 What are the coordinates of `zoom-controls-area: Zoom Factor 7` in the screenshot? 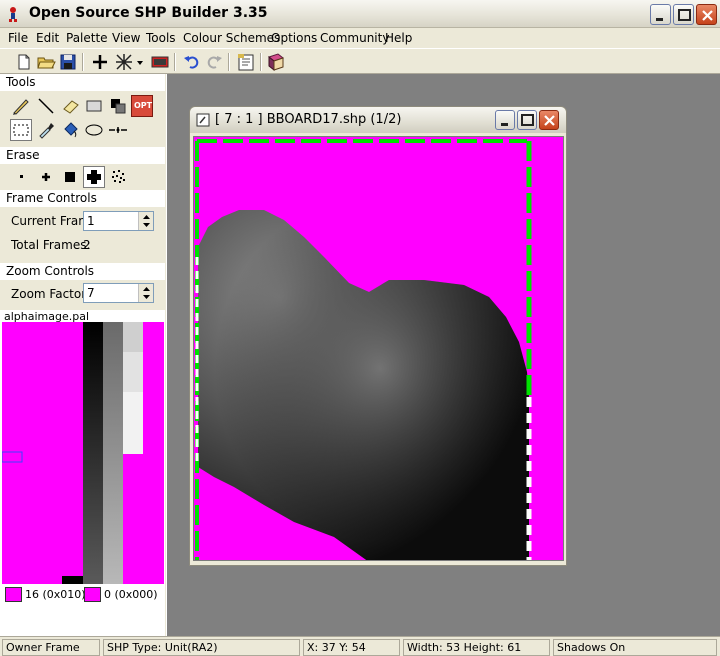 It's located at (82, 295).